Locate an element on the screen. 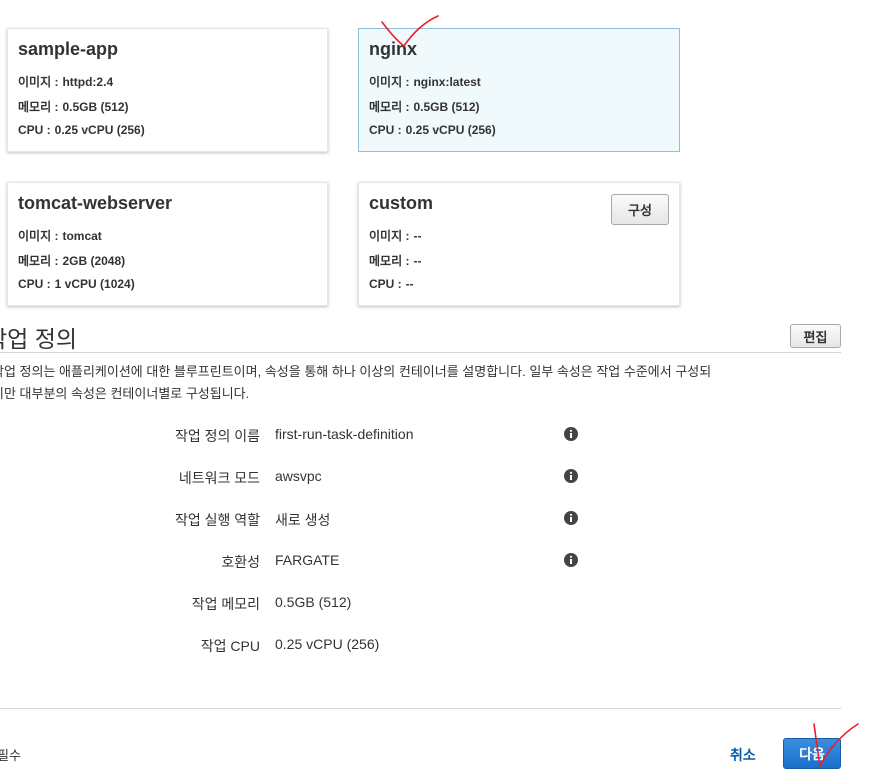 This screenshot has width=883, height=773. card-title: tomcat-webserver is located at coordinates (95, 203).